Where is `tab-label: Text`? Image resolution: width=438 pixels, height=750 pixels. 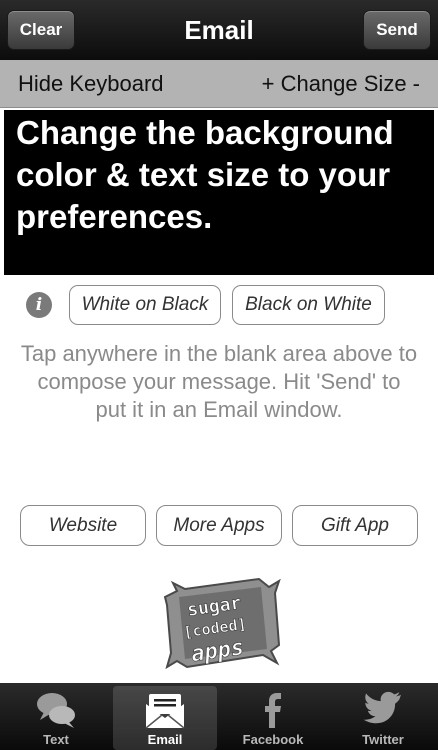
tab-label: Text is located at coordinates (56, 739).